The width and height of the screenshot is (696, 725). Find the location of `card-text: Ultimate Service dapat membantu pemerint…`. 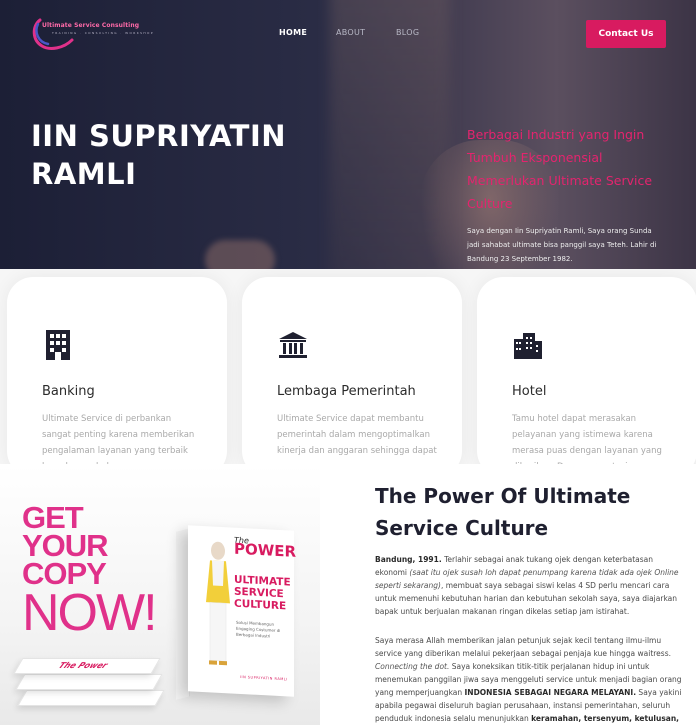

card-text: Ultimate Service dapat membantu pemerint… is located at coordinates (357, 435).